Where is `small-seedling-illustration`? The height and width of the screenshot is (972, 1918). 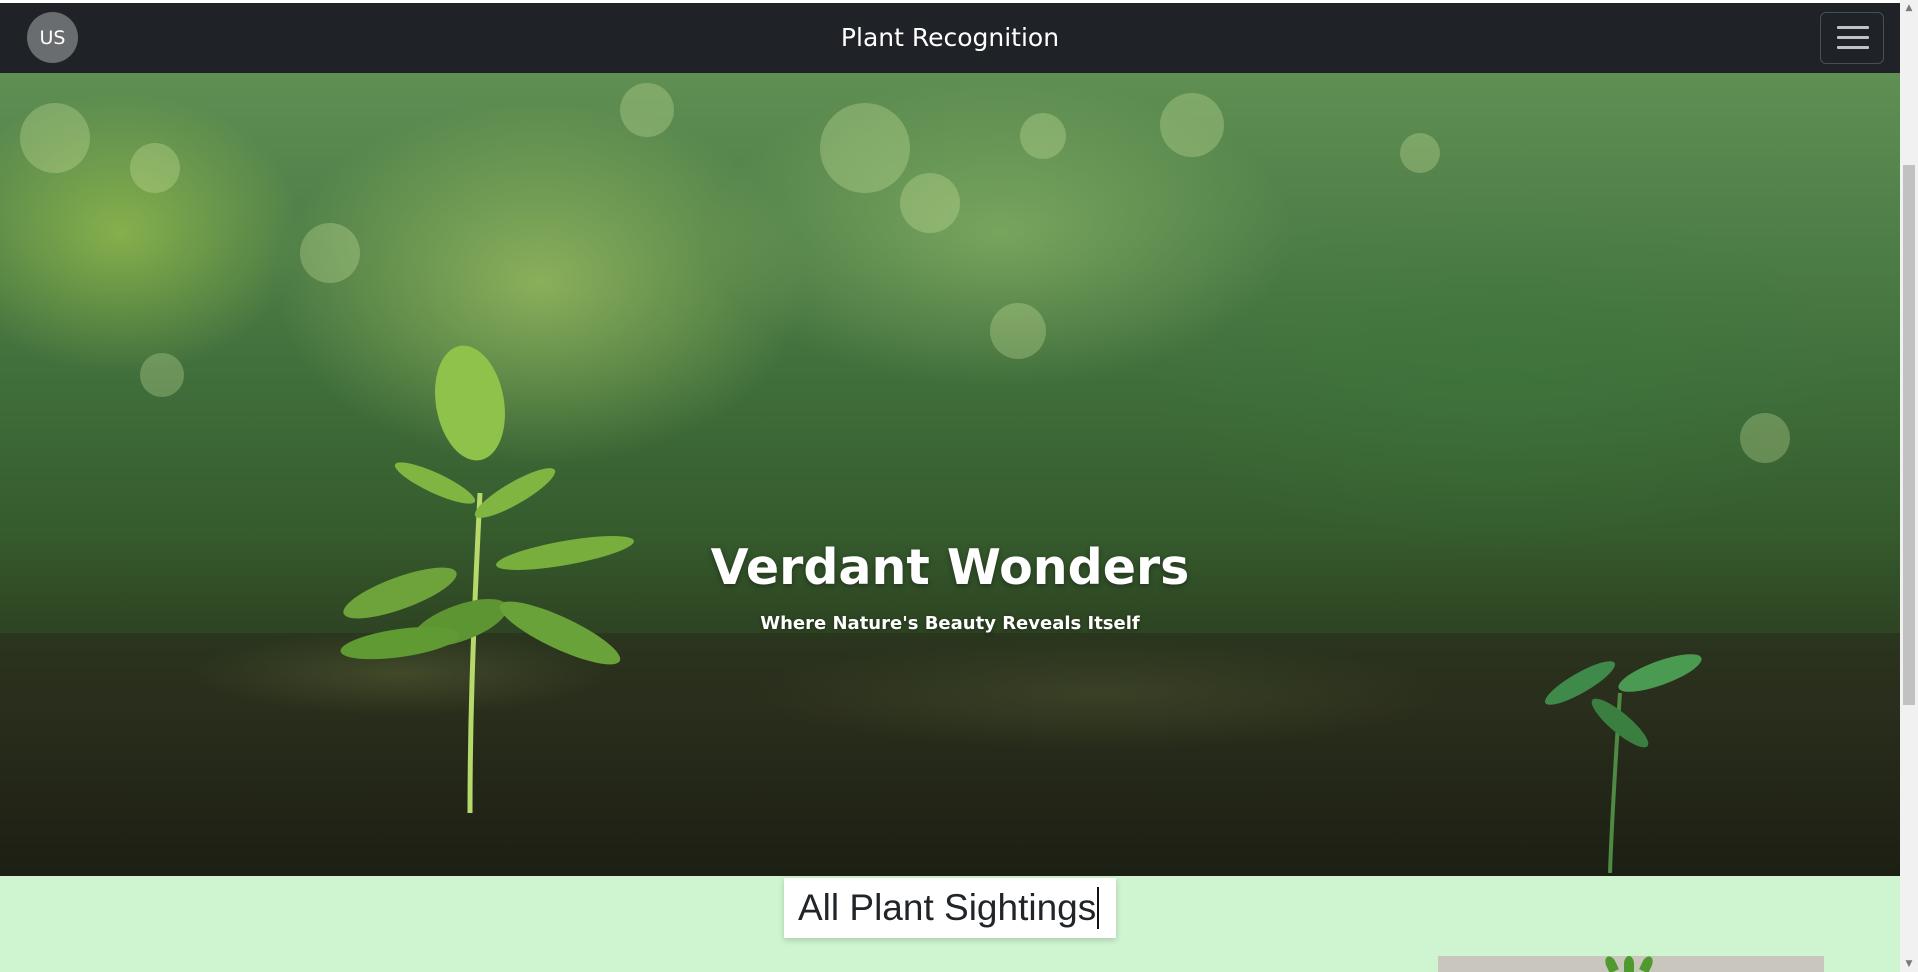
small-seedling-illustration is located at coordinates (1623, 763).